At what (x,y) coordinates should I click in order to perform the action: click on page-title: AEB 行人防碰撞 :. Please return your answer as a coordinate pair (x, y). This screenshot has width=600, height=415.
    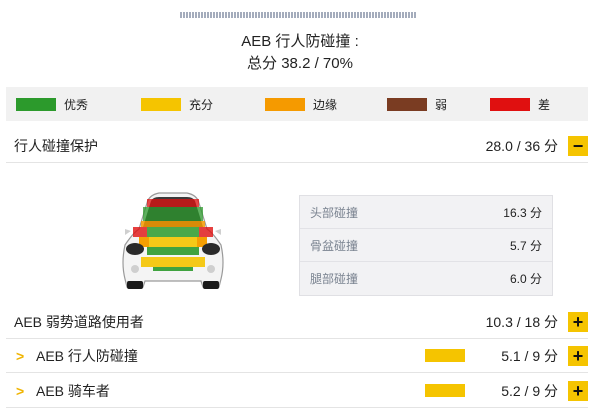
    Looking at the image, I should click on (300, 41).